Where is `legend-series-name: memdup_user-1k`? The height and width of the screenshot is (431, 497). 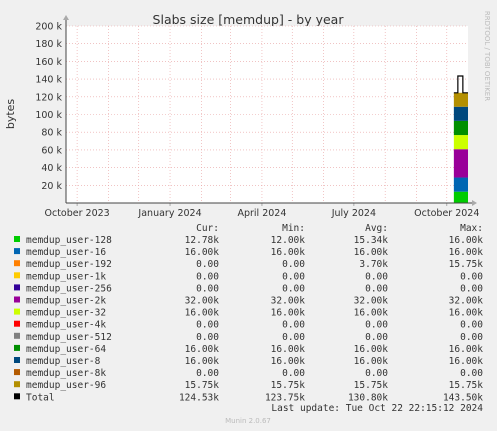 legend-series-name: memdup_user-1k is located at coordinates (66, 276).